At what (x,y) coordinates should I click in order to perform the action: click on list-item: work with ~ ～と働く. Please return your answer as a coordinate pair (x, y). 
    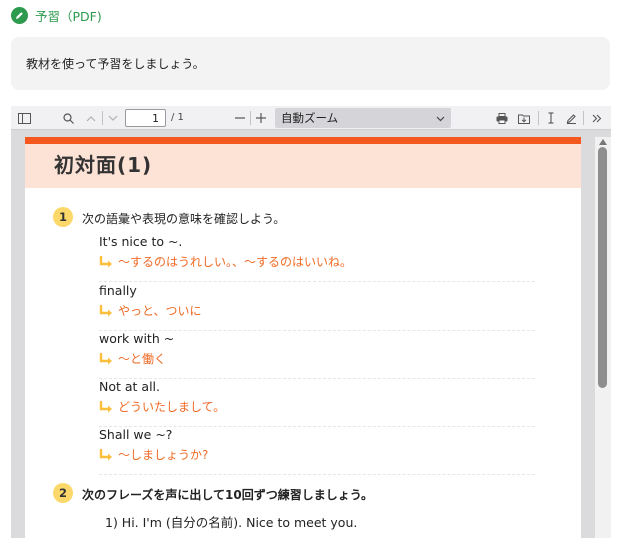
    Looking at the image, I should click on (317, 355).